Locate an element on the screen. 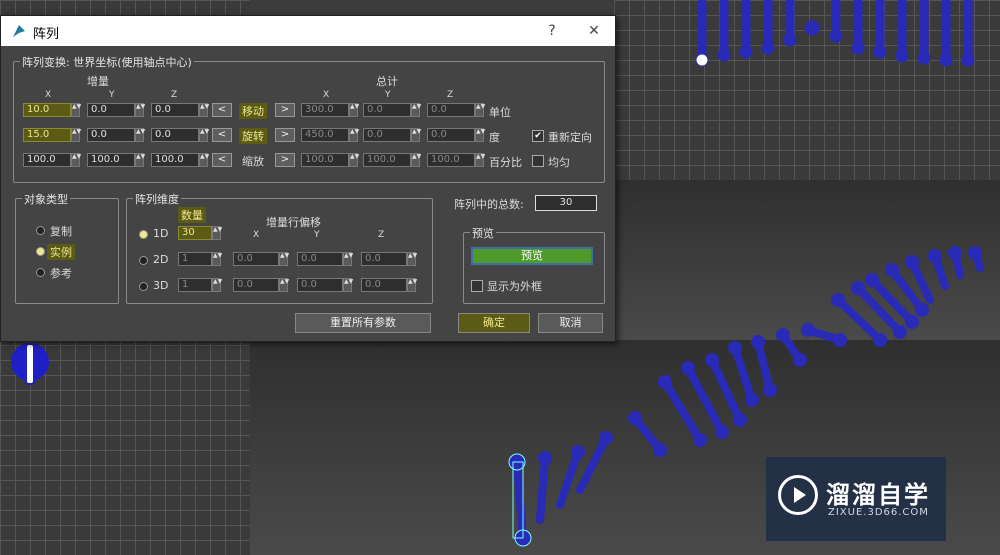 This screenshot has width=1000, height=555. offset-2d-x: 0.0 ▲▼ is located at coordinates (261, 259).